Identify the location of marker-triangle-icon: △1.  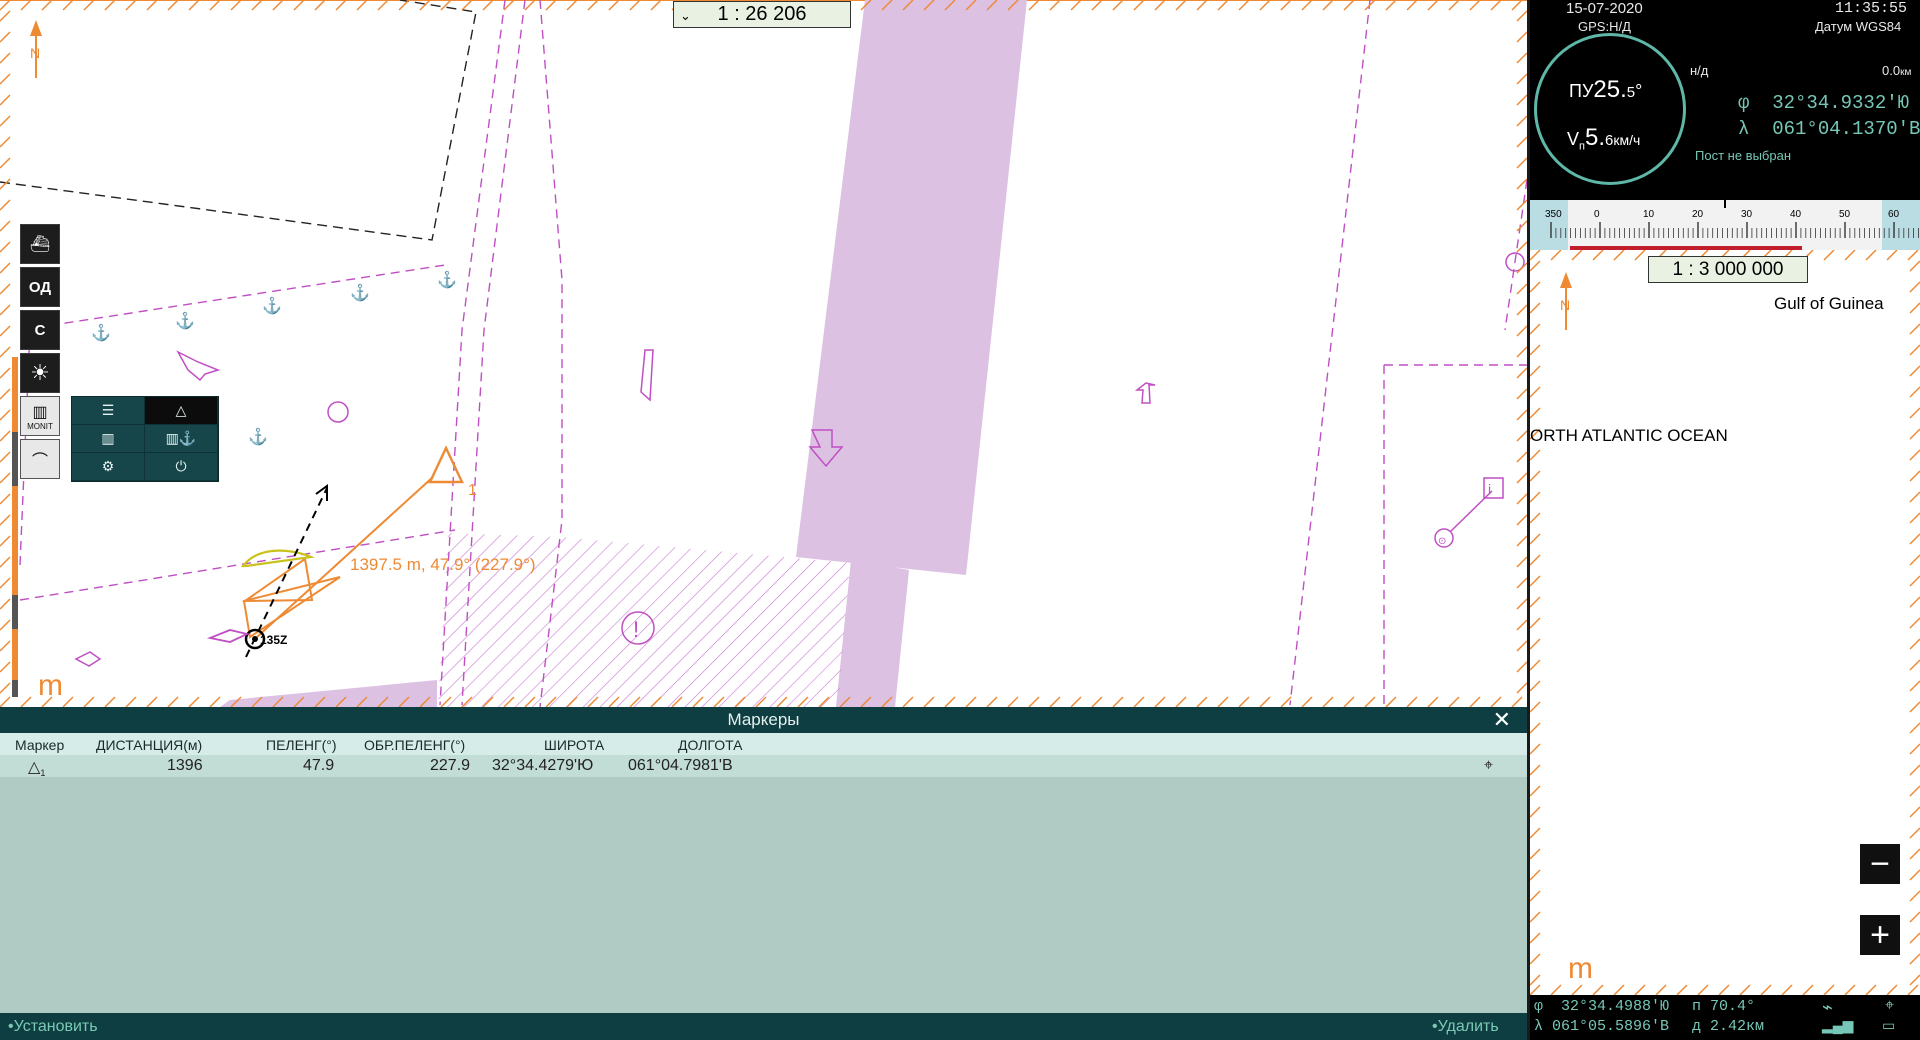
(37, 769).